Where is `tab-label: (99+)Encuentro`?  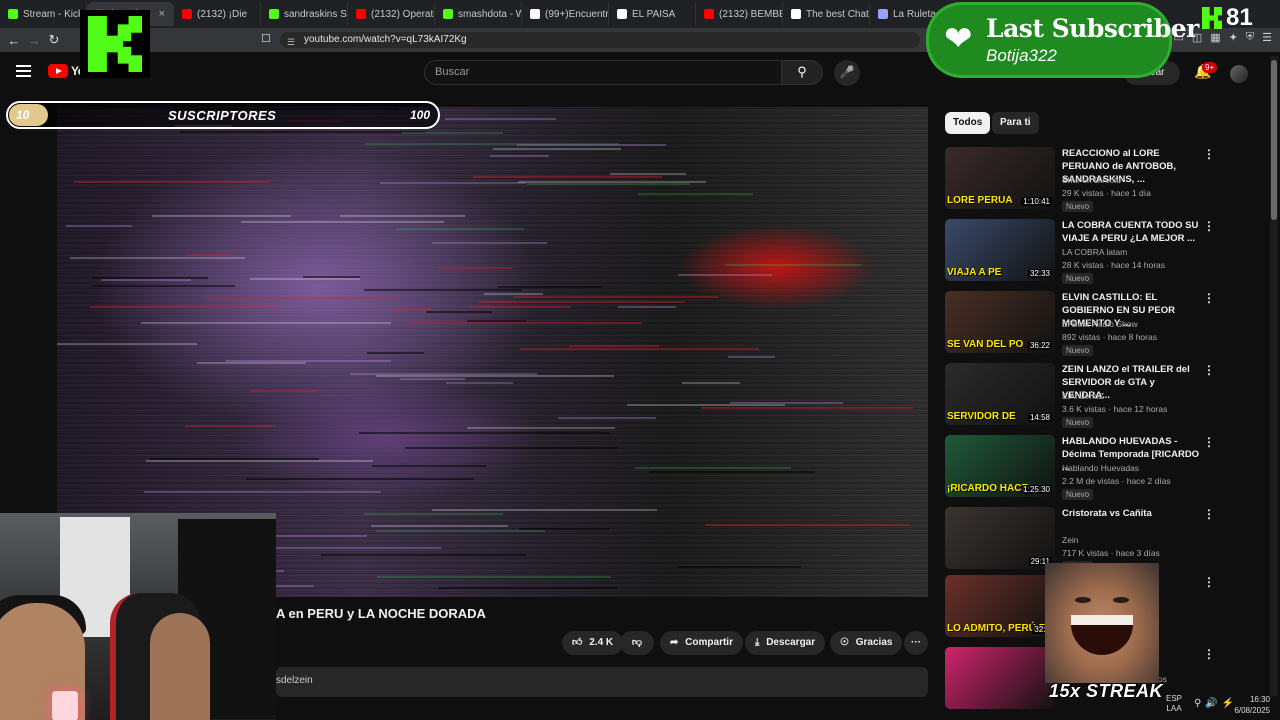 tab-label: (99+)Encuentro is located at coordinates (577, 14).